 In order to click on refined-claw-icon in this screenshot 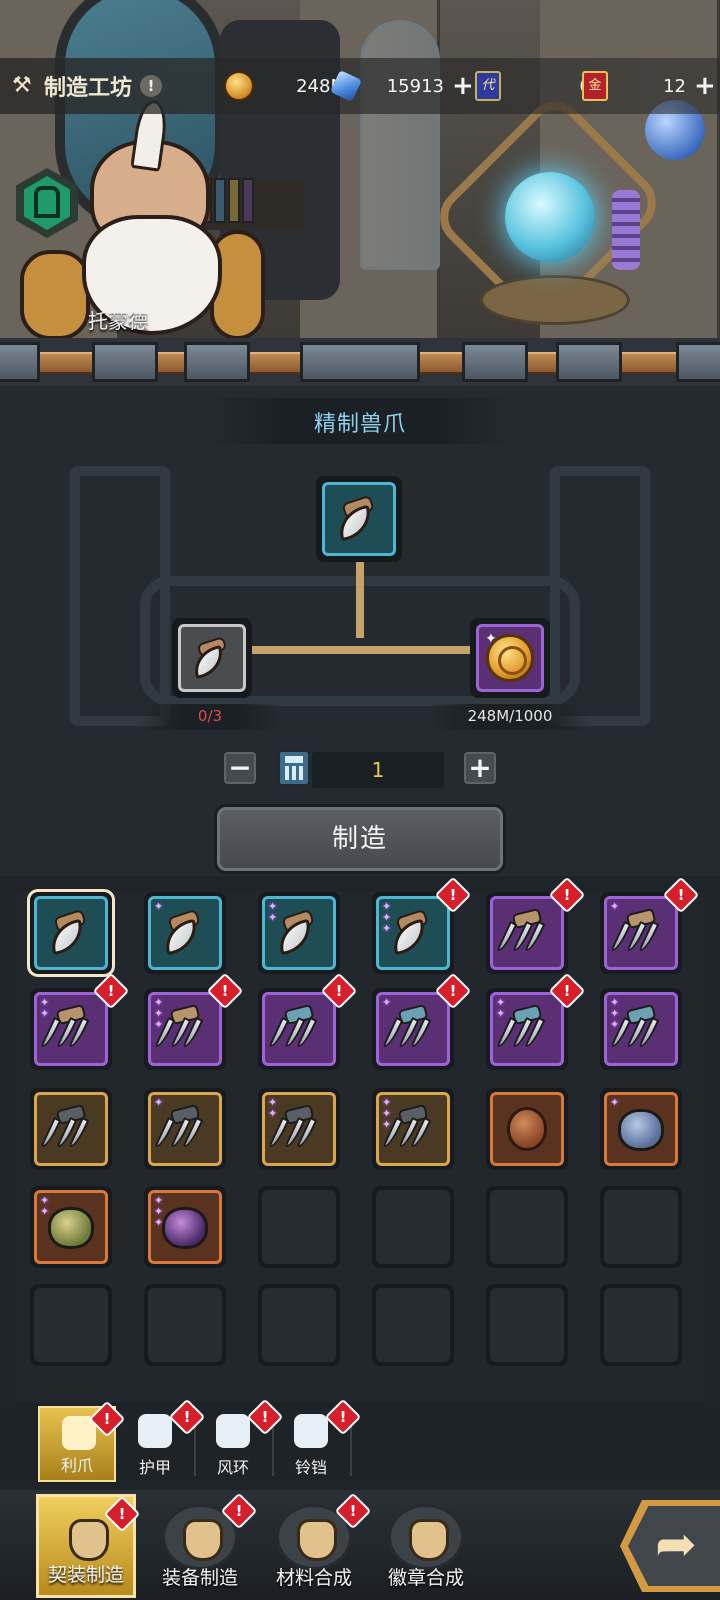, I will do `click(359, 519)`.